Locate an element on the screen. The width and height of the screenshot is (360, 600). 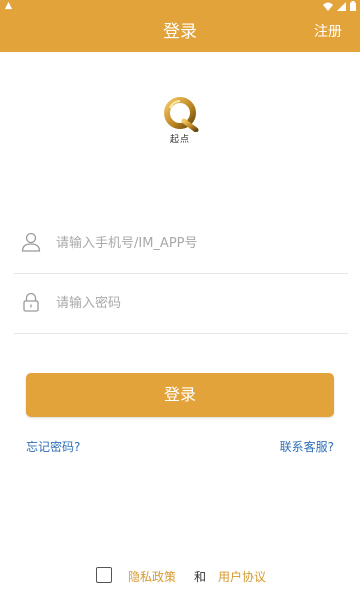
app-header: 登录 注册 is located at coordinates (180, 32).